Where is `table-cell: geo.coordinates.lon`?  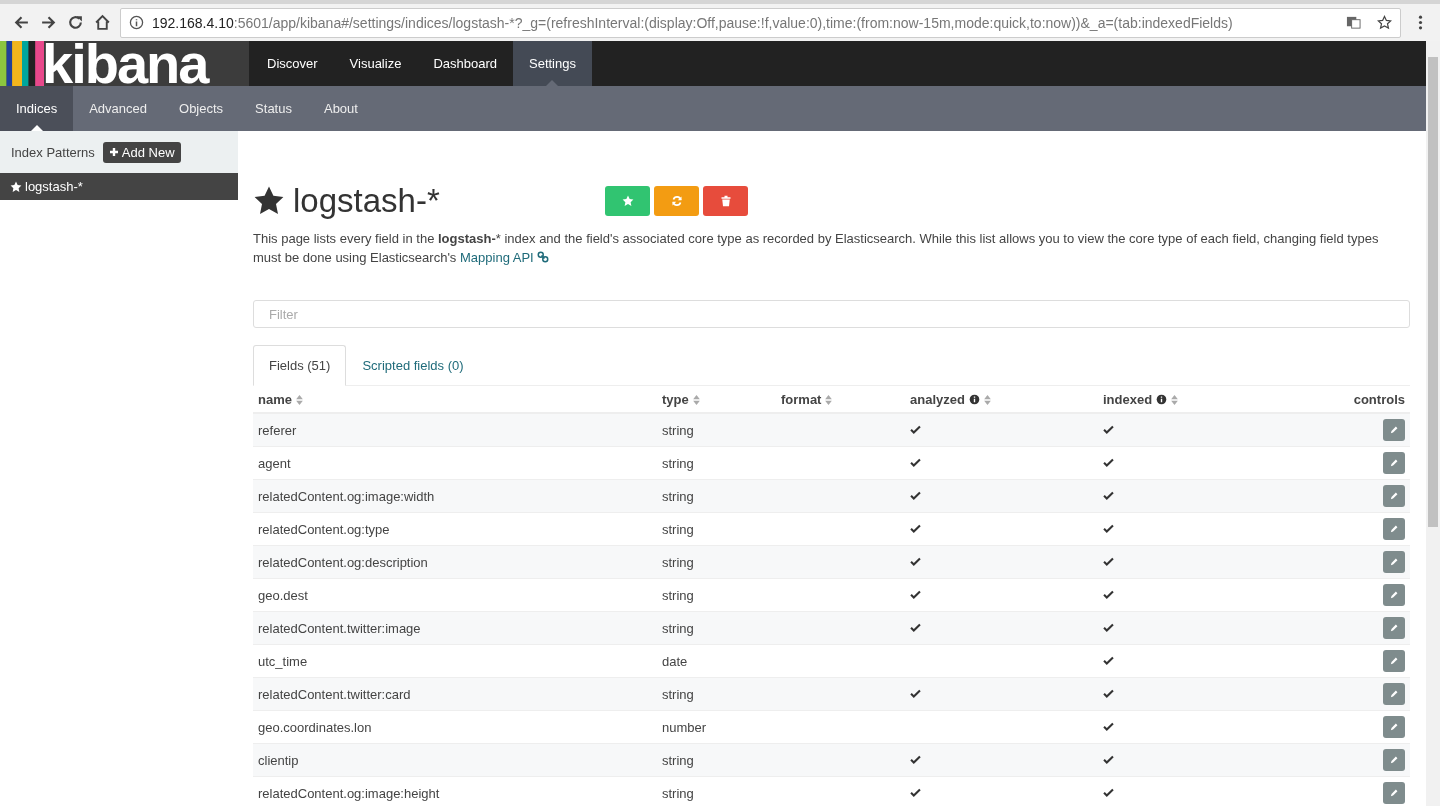
table-cell: geo.coordinates.lon is located at coordinates (455, 727).